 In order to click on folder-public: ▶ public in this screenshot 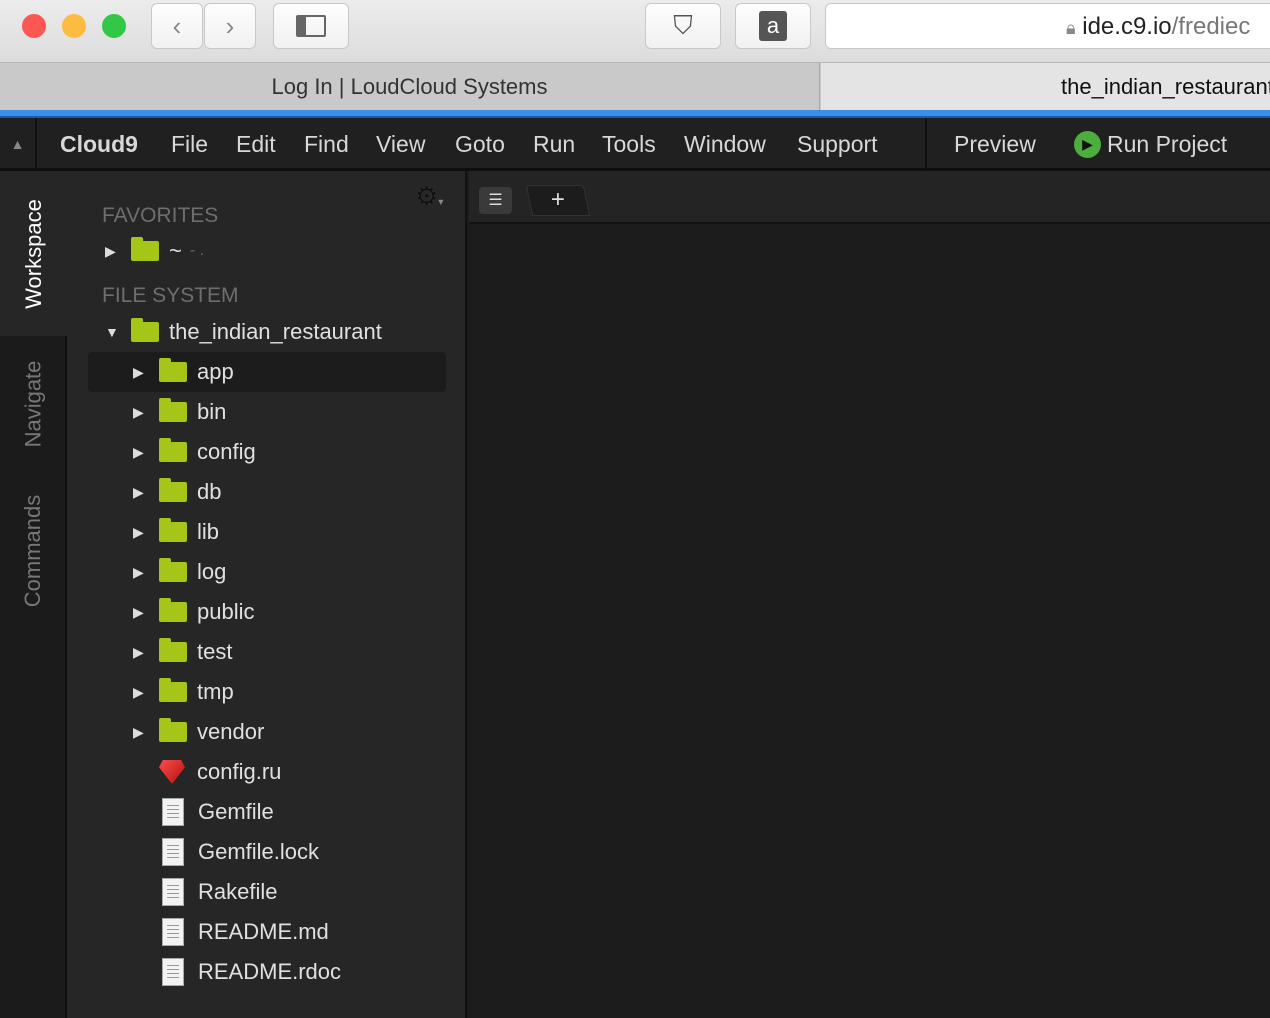, I will do `click(323, 612)`.